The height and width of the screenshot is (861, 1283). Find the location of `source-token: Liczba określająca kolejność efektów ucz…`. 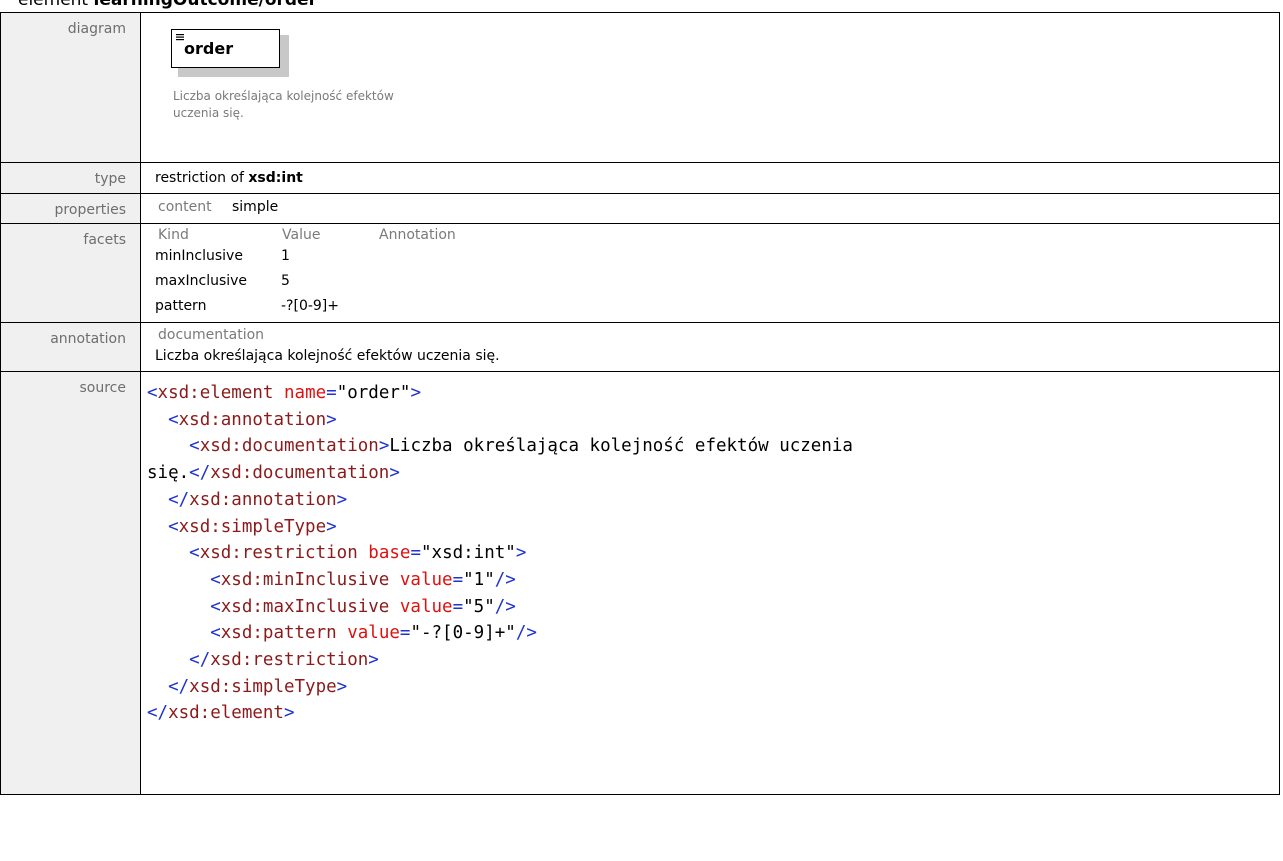

source-token: Liczba określająca kolejność efektów ucz… is located at coordinates (621, 446).